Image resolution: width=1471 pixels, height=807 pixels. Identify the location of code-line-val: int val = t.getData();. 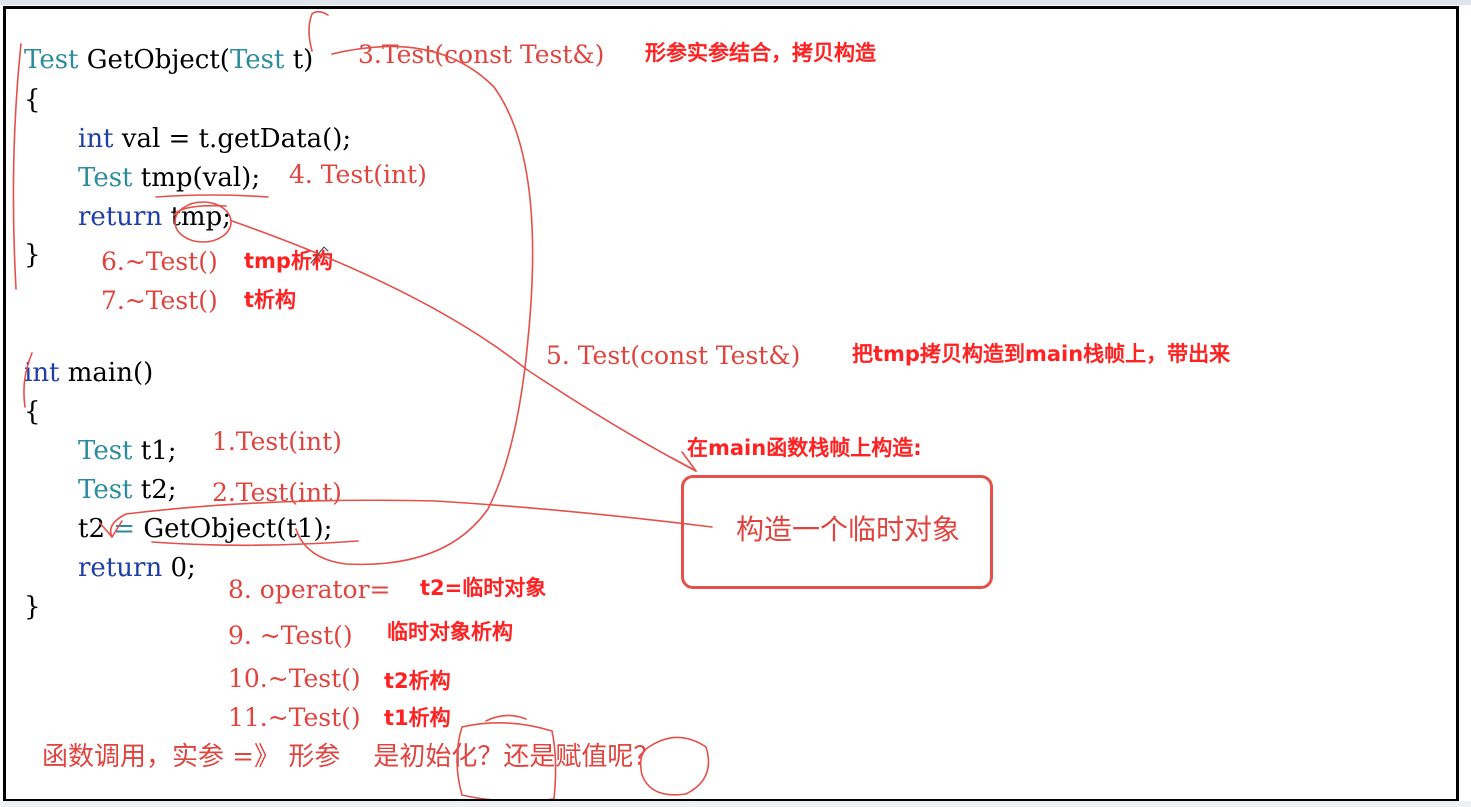
(214, 139).